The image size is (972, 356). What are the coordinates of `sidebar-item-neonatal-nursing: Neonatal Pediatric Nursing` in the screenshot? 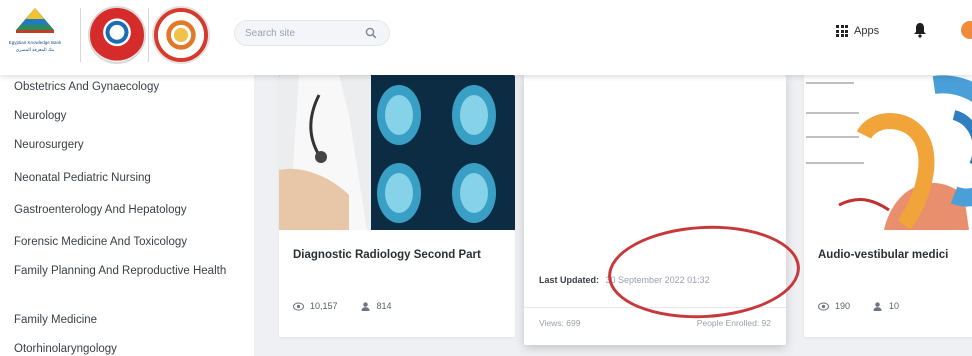 It's located at (126, 178).